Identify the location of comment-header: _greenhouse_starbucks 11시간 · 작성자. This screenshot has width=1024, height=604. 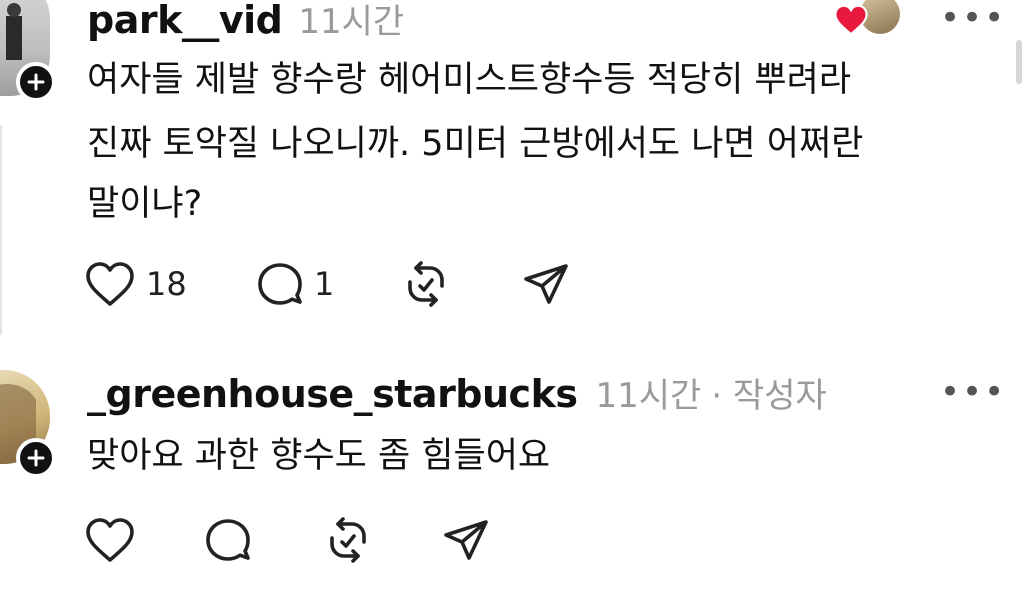
(457, 392).